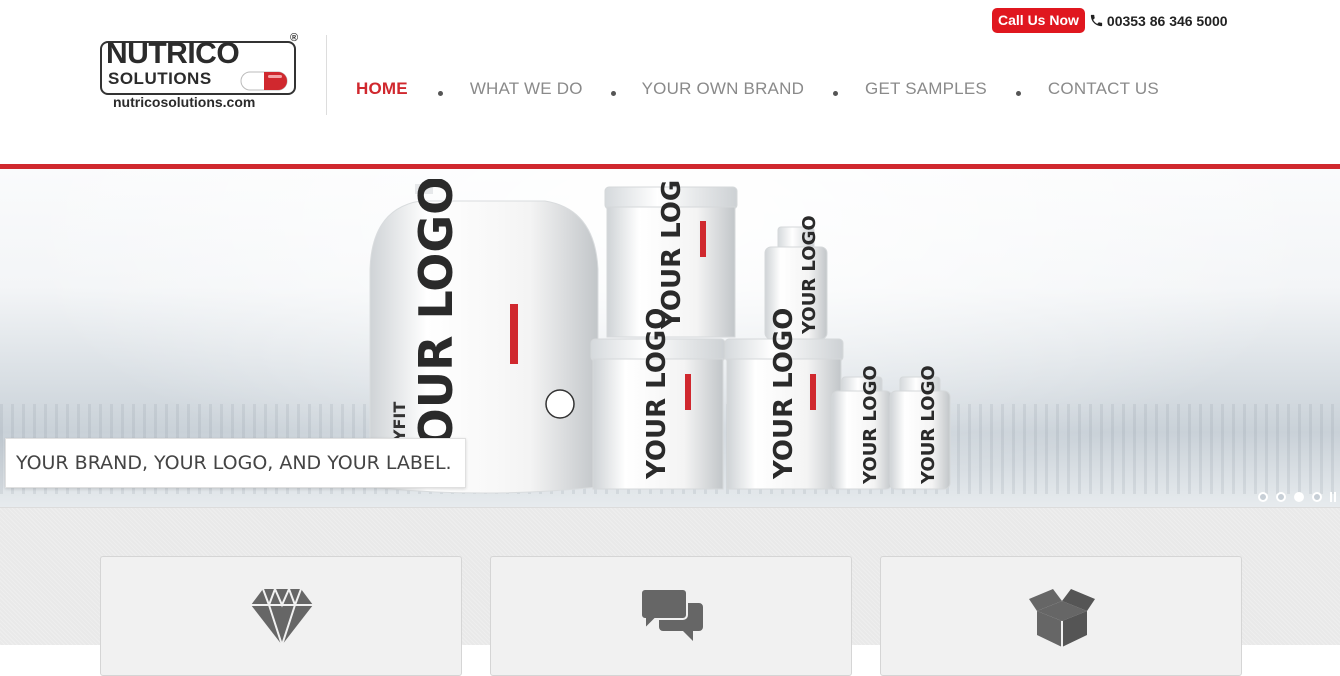  What do you see at coordinates (784, 394) in the screenshot?
I see `tub-logo-text-4: YOUR LOGO` at bounding box center [784, 394].